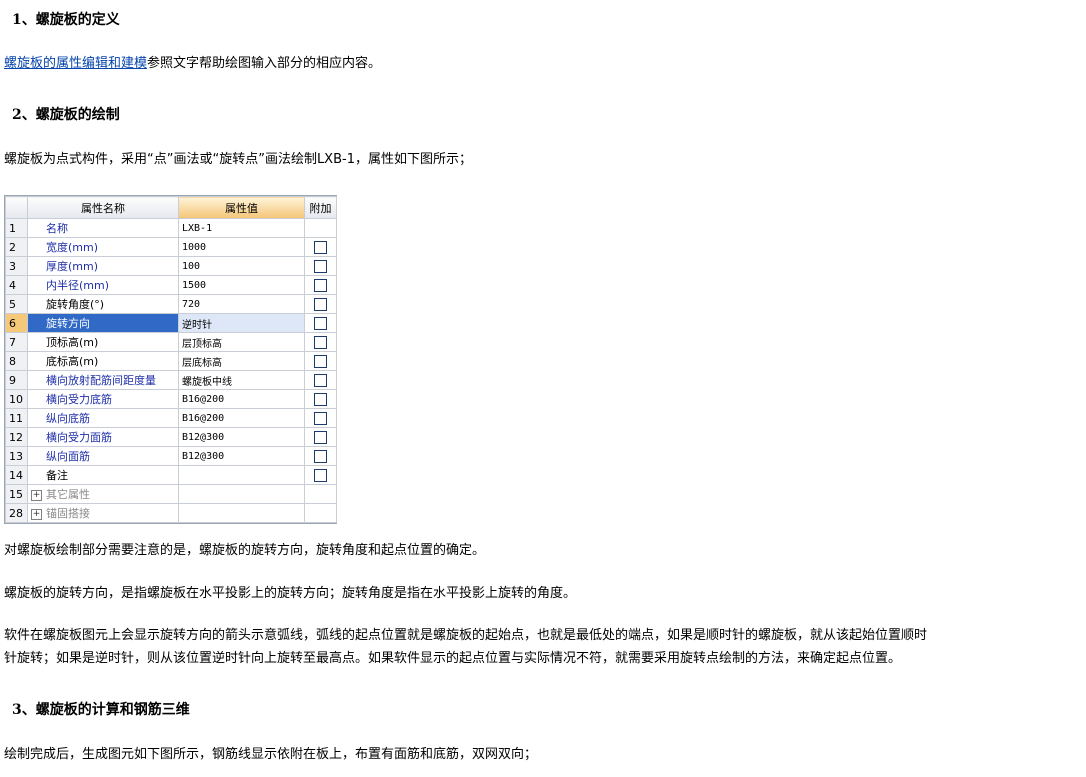  What do you see at coordinates (320, 207) in the screenshot?
I see `header-extra: 附加` at bounding box center [320, 207].